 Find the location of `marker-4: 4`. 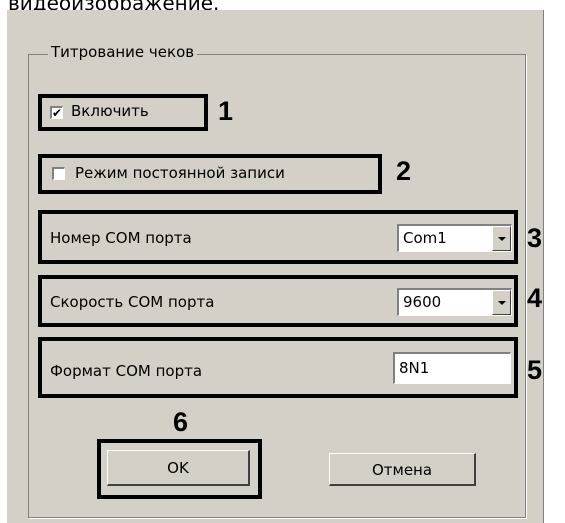

marker-4: 4 is located at coordinates (535, 298).